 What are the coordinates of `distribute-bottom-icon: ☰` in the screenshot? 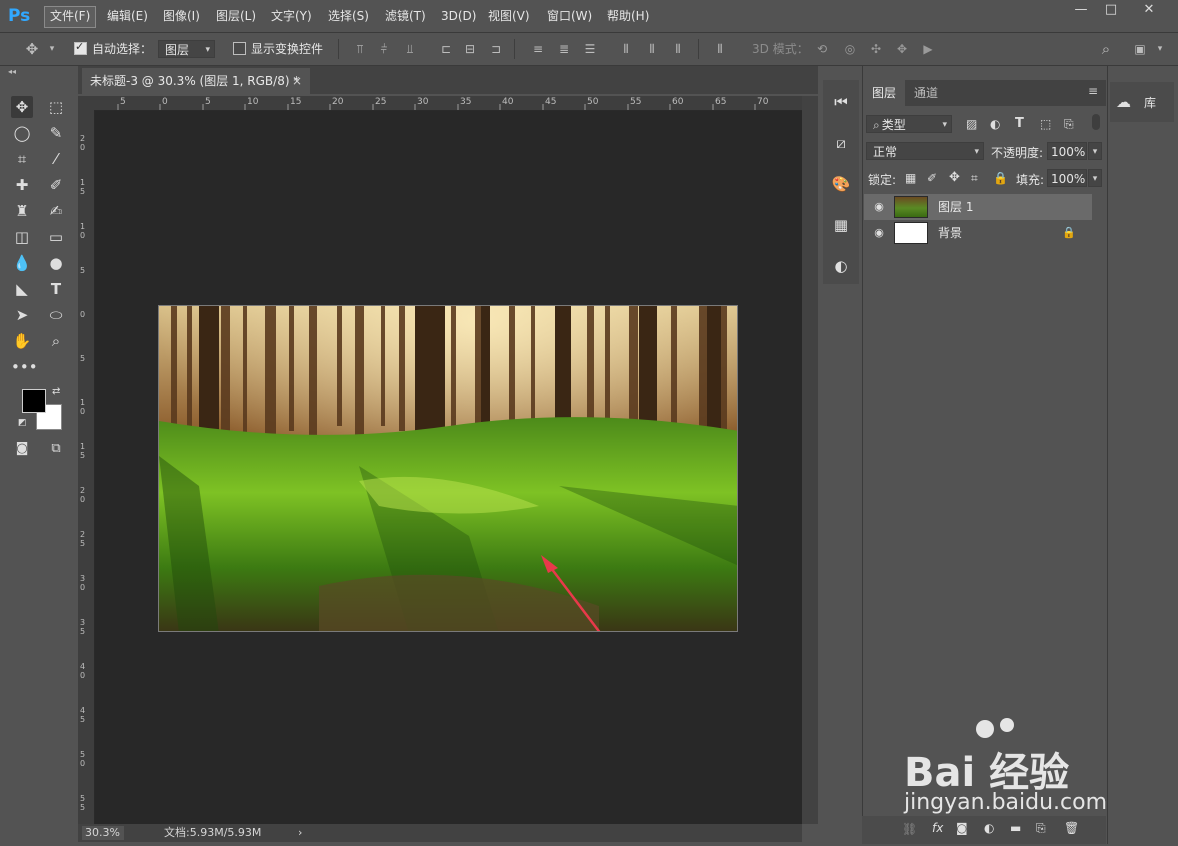 It's located at (590, 49).